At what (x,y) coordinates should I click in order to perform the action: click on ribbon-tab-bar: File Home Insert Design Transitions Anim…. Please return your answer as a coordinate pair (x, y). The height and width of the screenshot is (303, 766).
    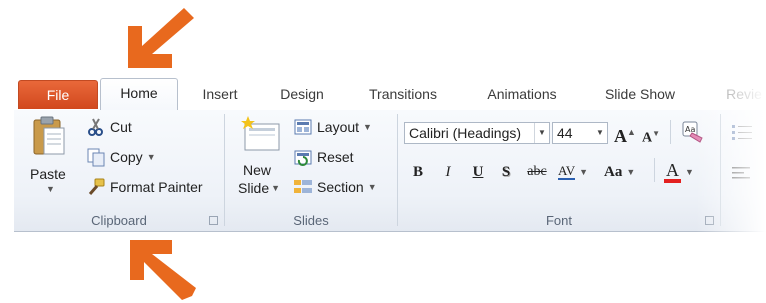
    Looking at the image, I should click on (390, 94).